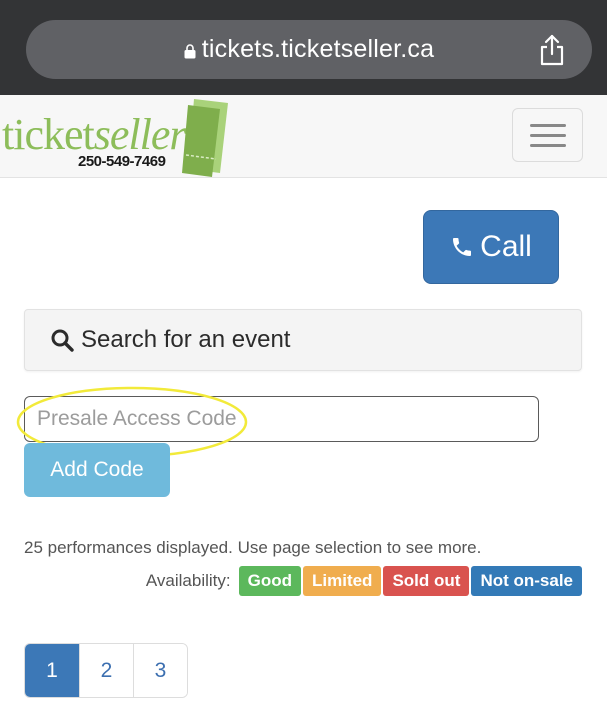 This screenshot has width=607, height=720. What do you see at coordinates (140, 134) in the screenshot?
I see `logo-word-seller: seller` at bounding box center [140, 134].